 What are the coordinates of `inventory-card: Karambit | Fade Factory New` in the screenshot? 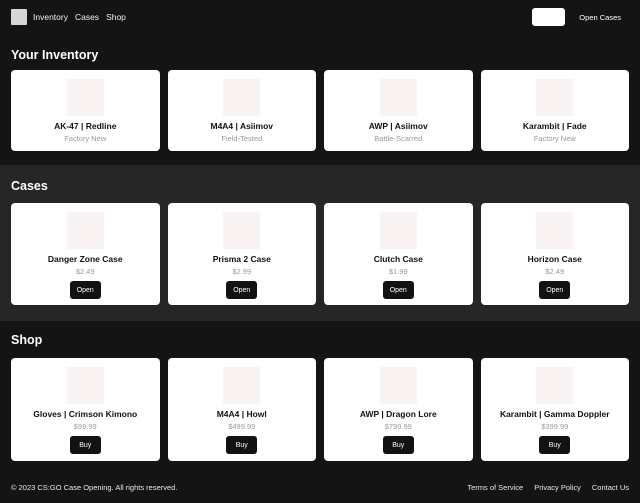 It's located at (554, 110).